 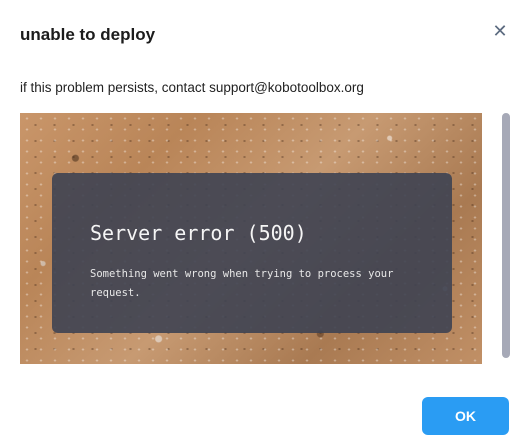 What do you see at coordinates (500, 31) in the screenshot?
I see `close-icon: ✕` at bounding box center [500, 31].